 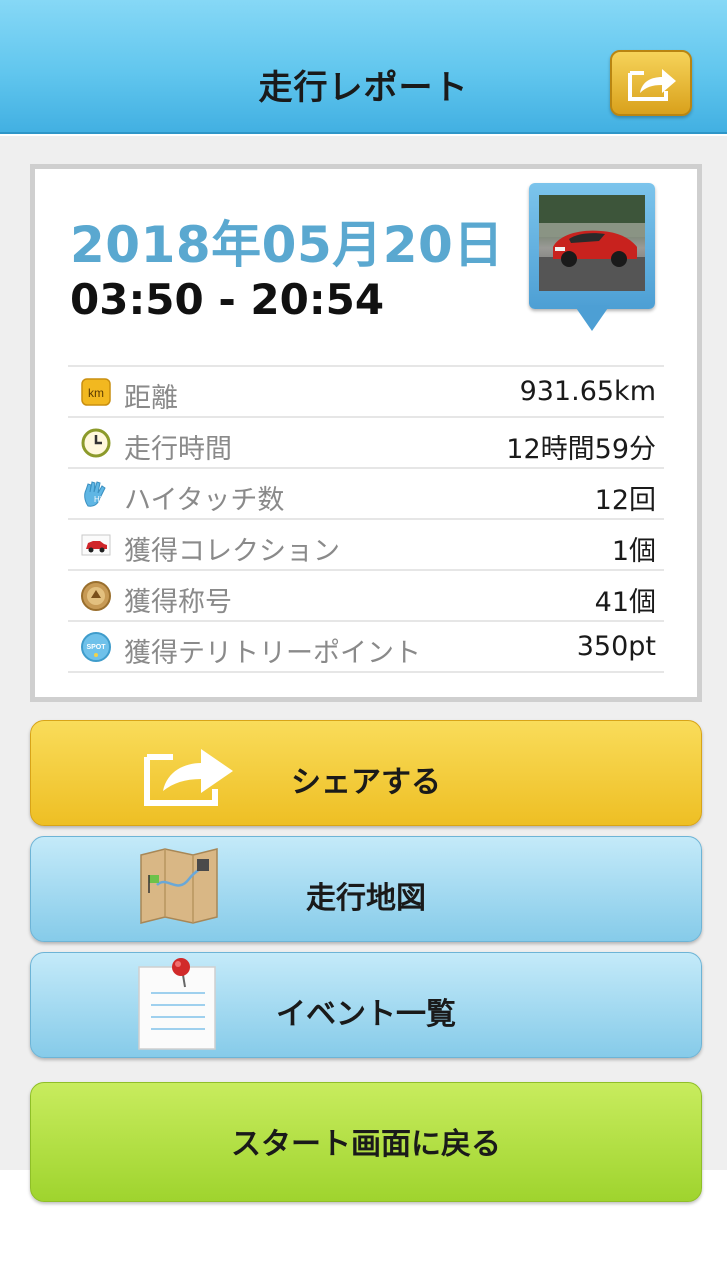 What do you see at coordinates (366, 898) in the screenshot?
I see `drive-map-button-label: 走行地図` at bounding box center [366, 898].